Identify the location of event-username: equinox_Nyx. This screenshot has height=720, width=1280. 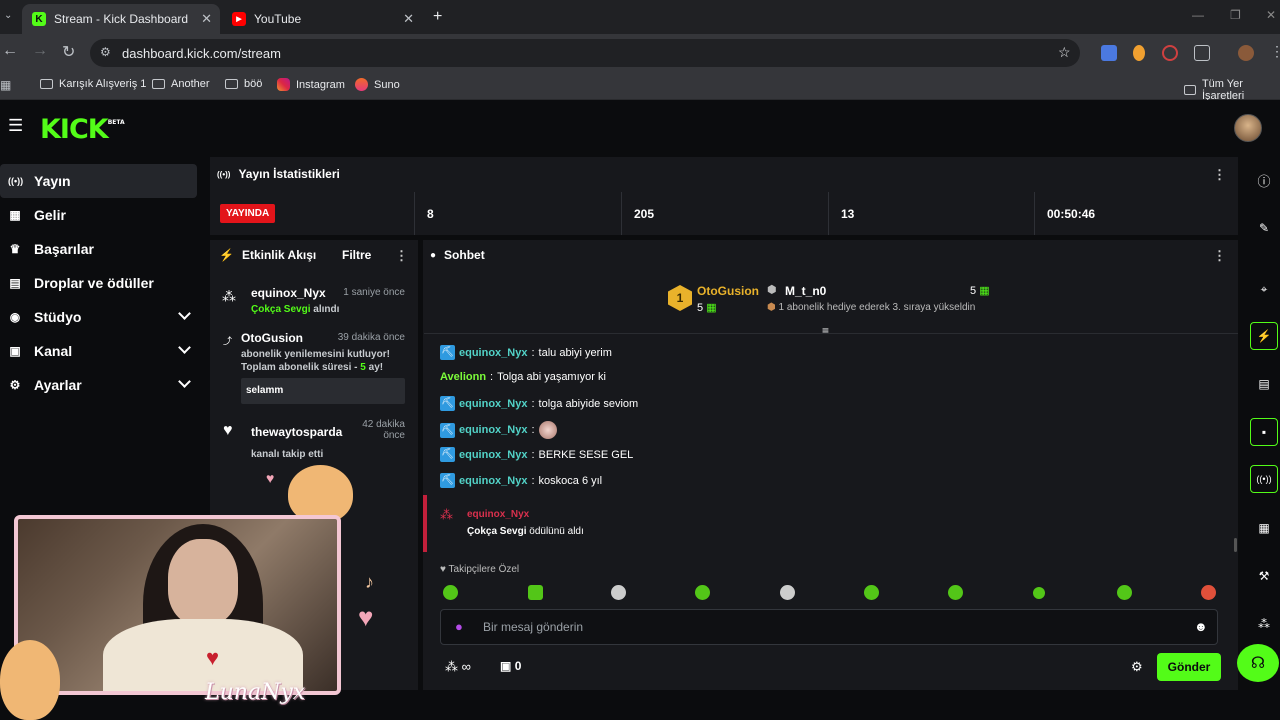
(288, 293).